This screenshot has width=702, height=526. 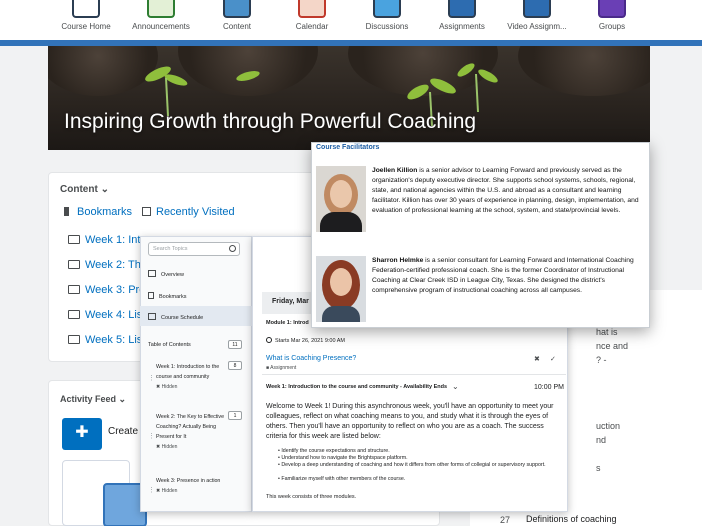 What do you see at coordinates (348, 147) in the screenshot?
I see `facilitators-title: Course Facilitators` at bounding box center [348, 147].